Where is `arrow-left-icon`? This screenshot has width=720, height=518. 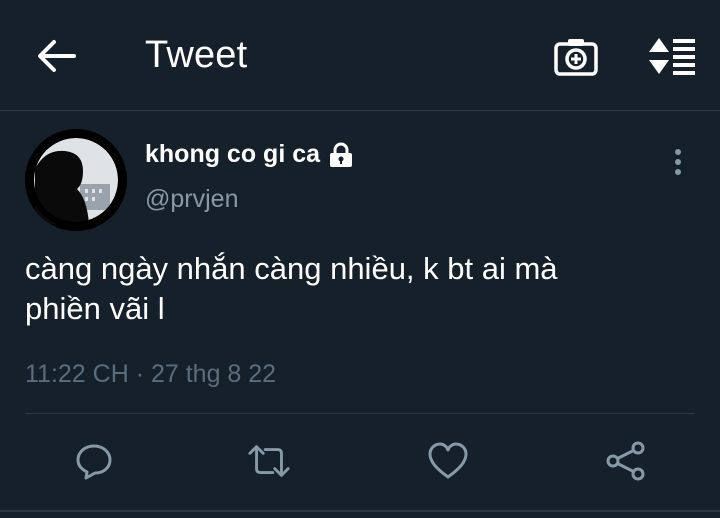 arrow-left-icon is located at coordinates (57, 56).